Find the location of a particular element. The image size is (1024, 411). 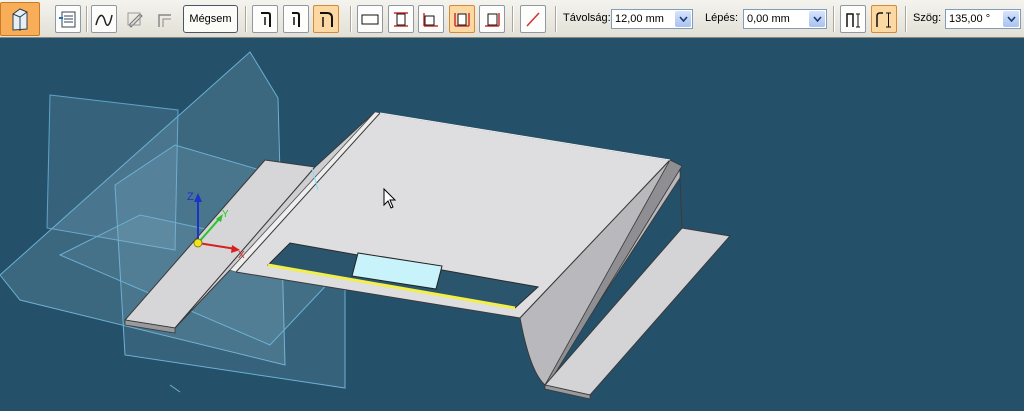

full-width-icon is located at coordinates (370, 19).